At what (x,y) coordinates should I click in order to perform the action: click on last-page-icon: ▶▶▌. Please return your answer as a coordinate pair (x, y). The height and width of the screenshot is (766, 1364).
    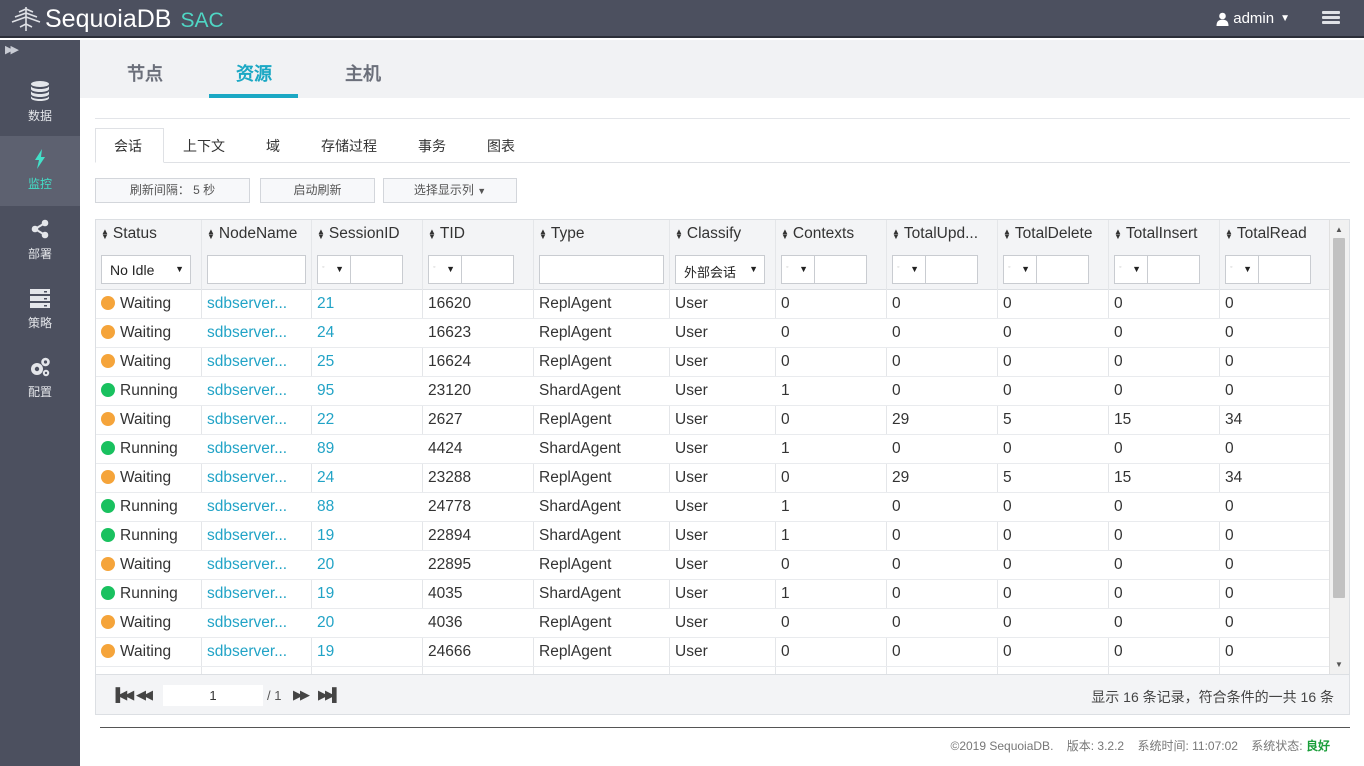
    Looking at the image, I should click on (329, 695).